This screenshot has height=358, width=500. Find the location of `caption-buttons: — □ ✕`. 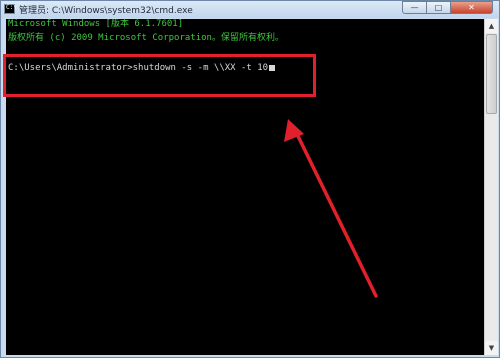

caption-buttons: — □ ✕ is located at coordinates (447, 7).